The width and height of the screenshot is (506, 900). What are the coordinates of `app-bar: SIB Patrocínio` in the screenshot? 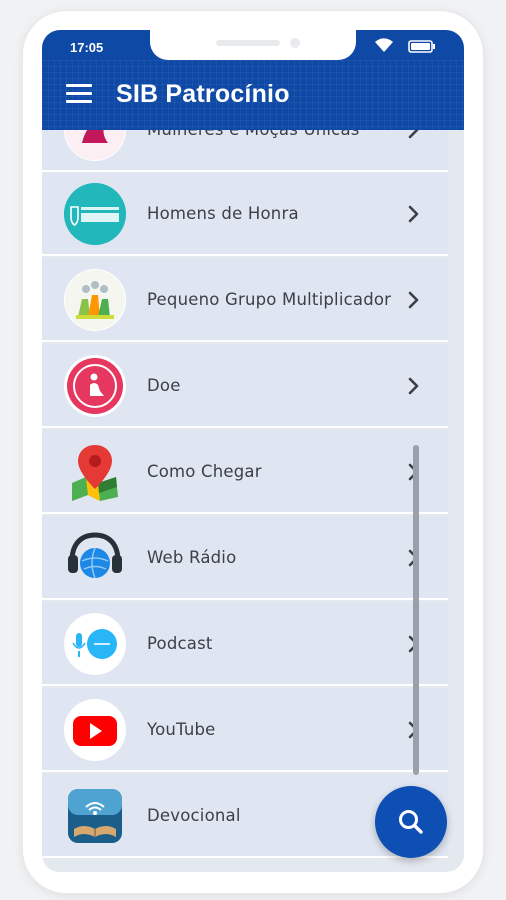 It's located at (253, 95).